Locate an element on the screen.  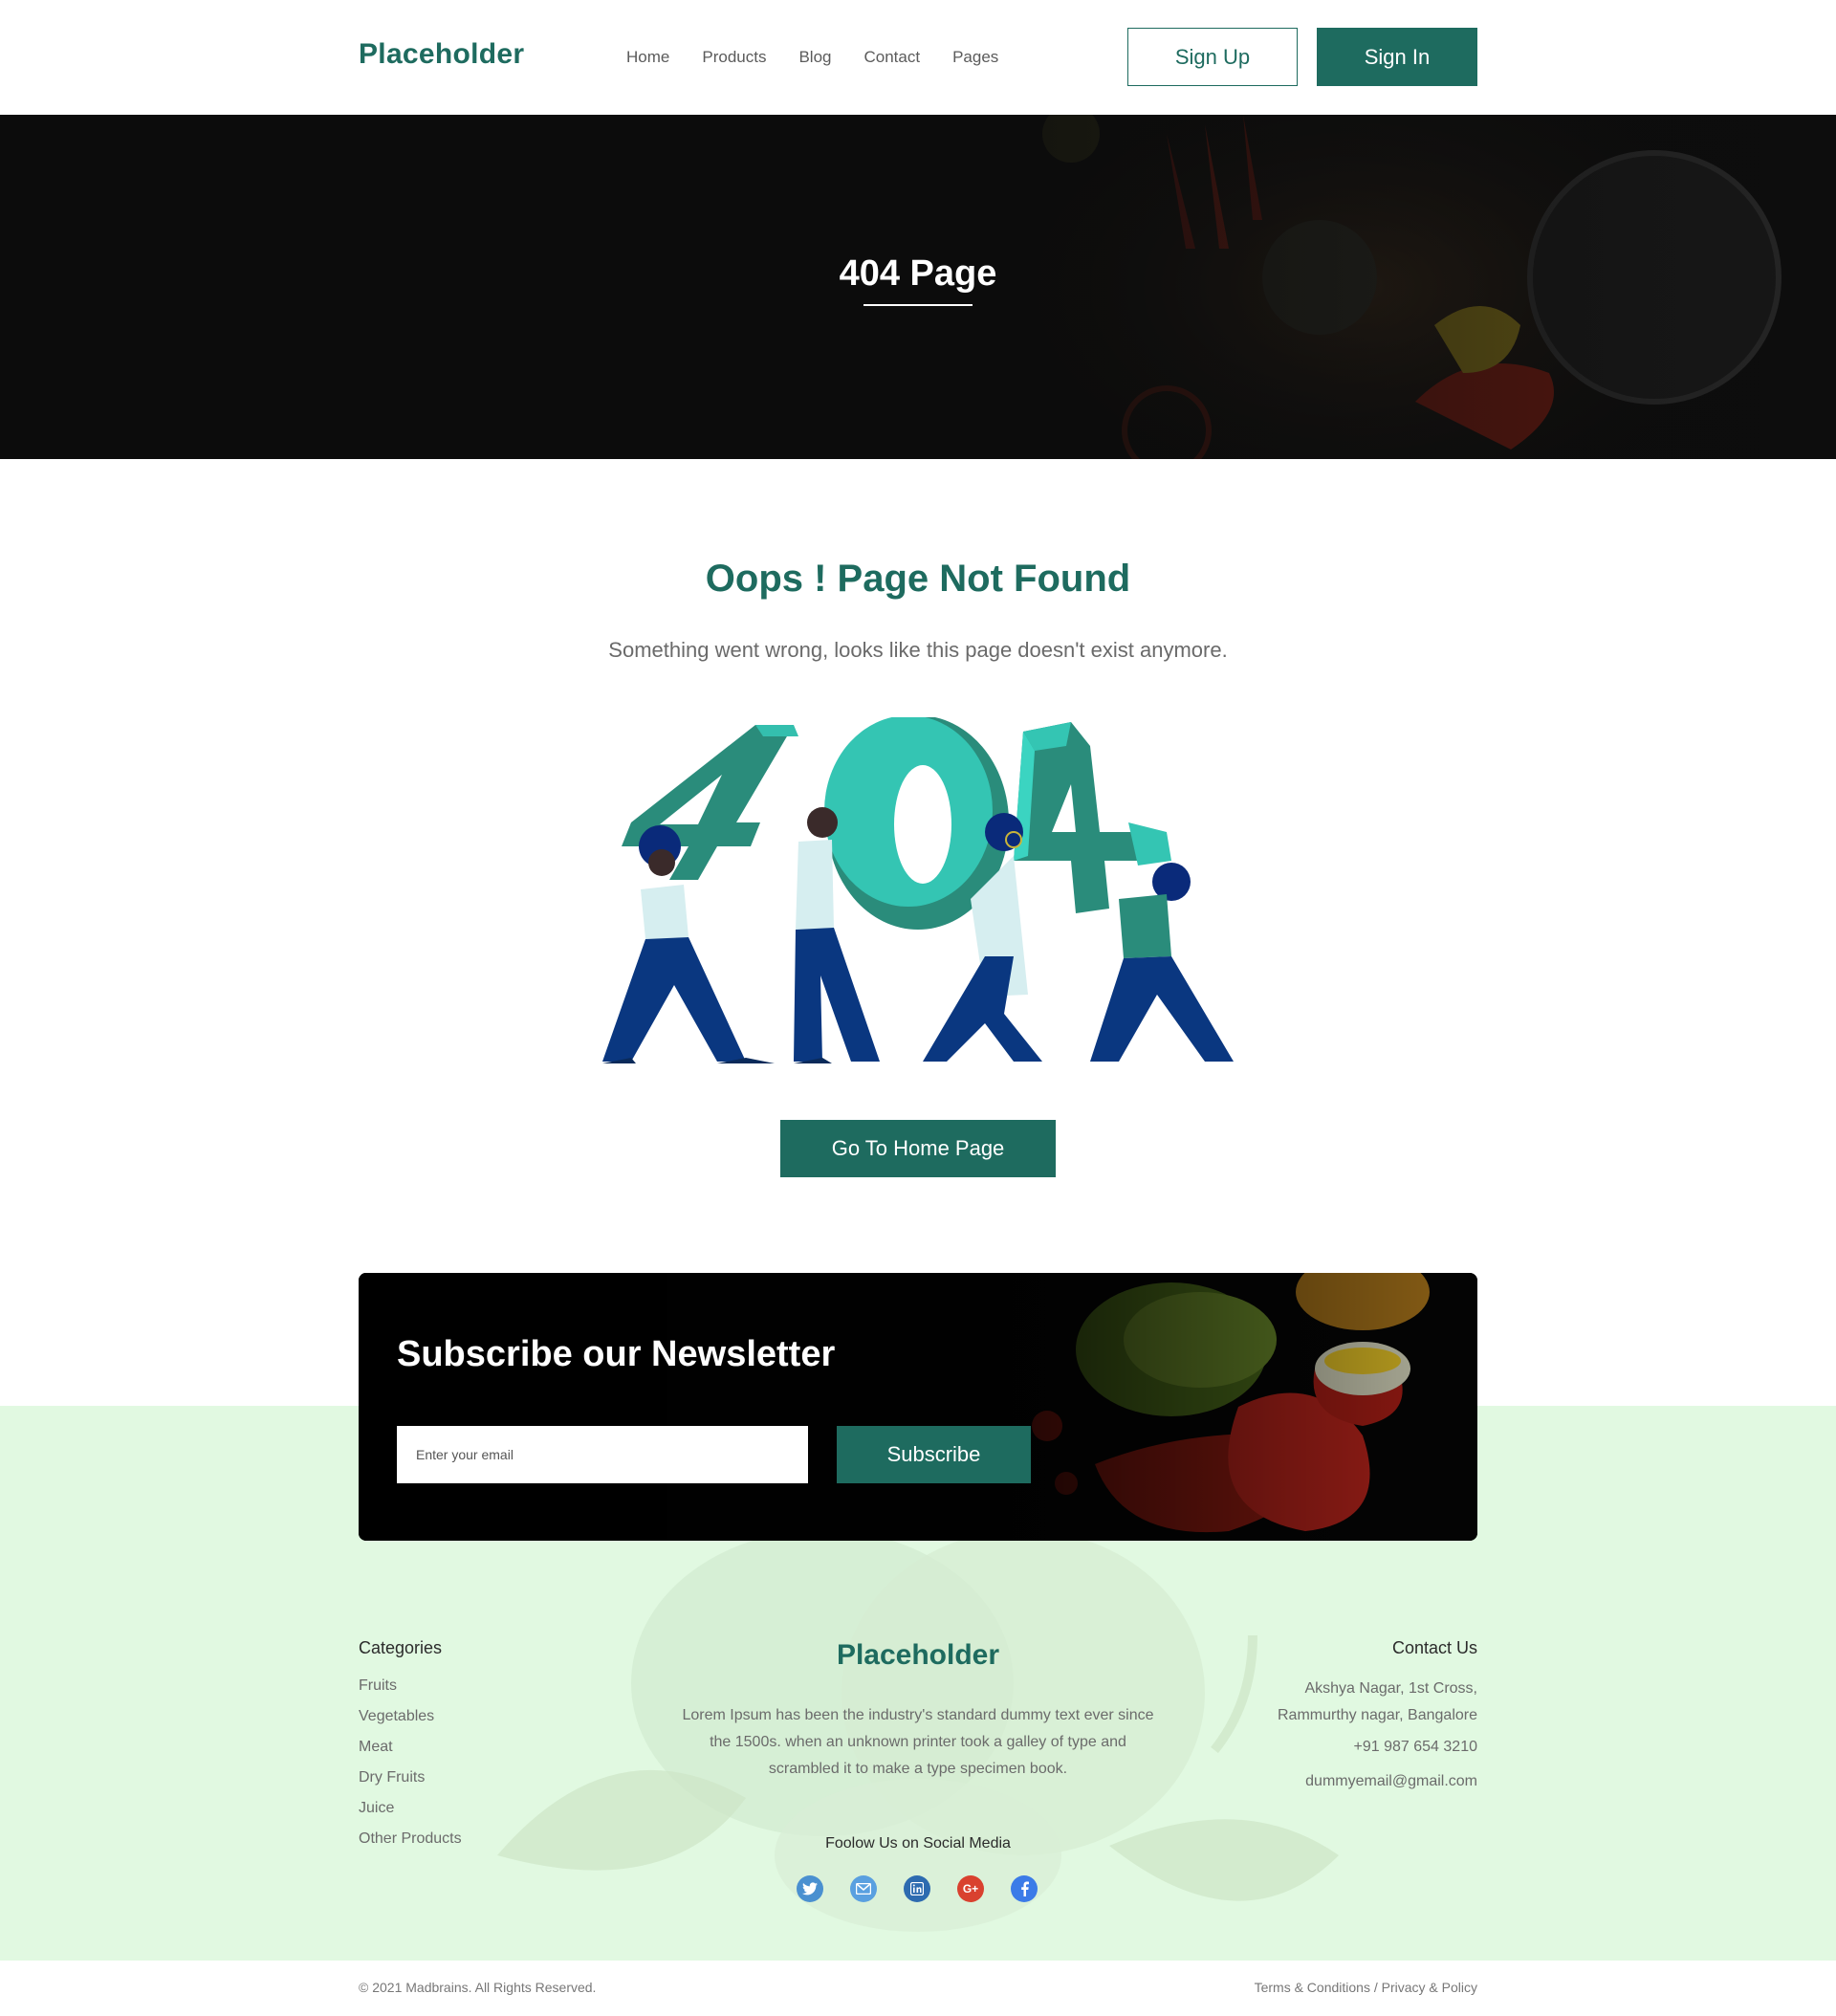
social-links: G+ is located at coordinates (930, 1888).